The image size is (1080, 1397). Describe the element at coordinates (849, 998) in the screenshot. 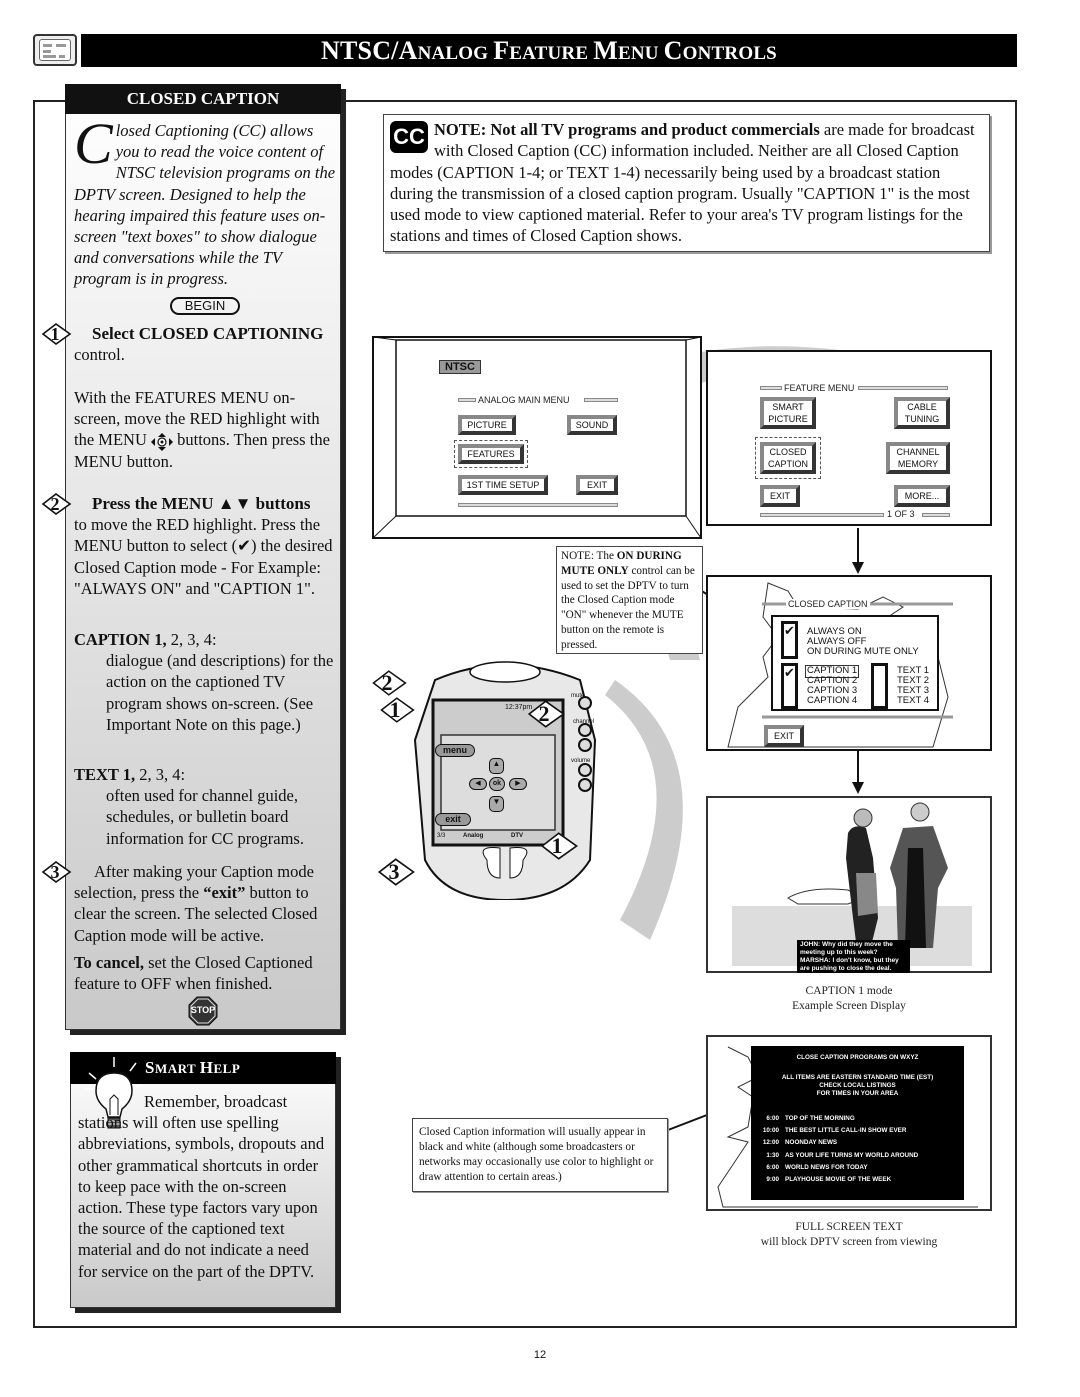

I see `caption-example-label: CAPTION 1 mode Example Screen Display` at that location.